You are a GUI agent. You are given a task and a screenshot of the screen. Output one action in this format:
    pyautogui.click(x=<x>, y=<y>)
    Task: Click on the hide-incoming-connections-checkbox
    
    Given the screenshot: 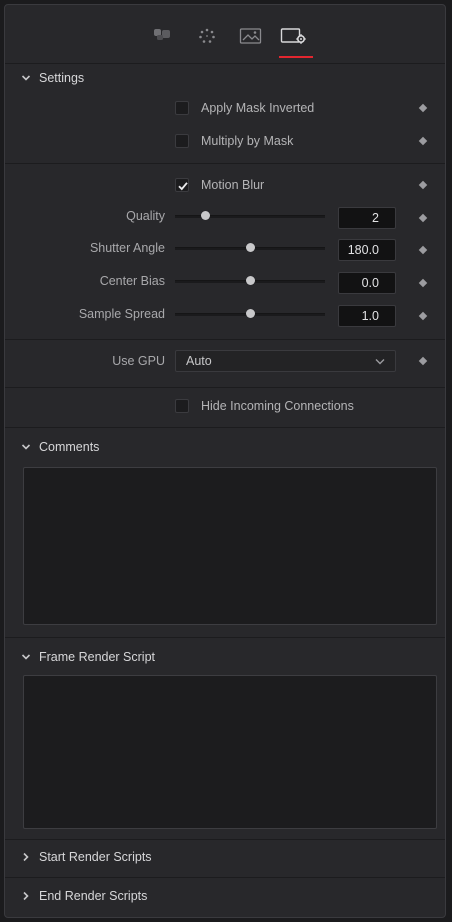 What is the action you would take?
    pyautogui.click(x=182, y=406)
    